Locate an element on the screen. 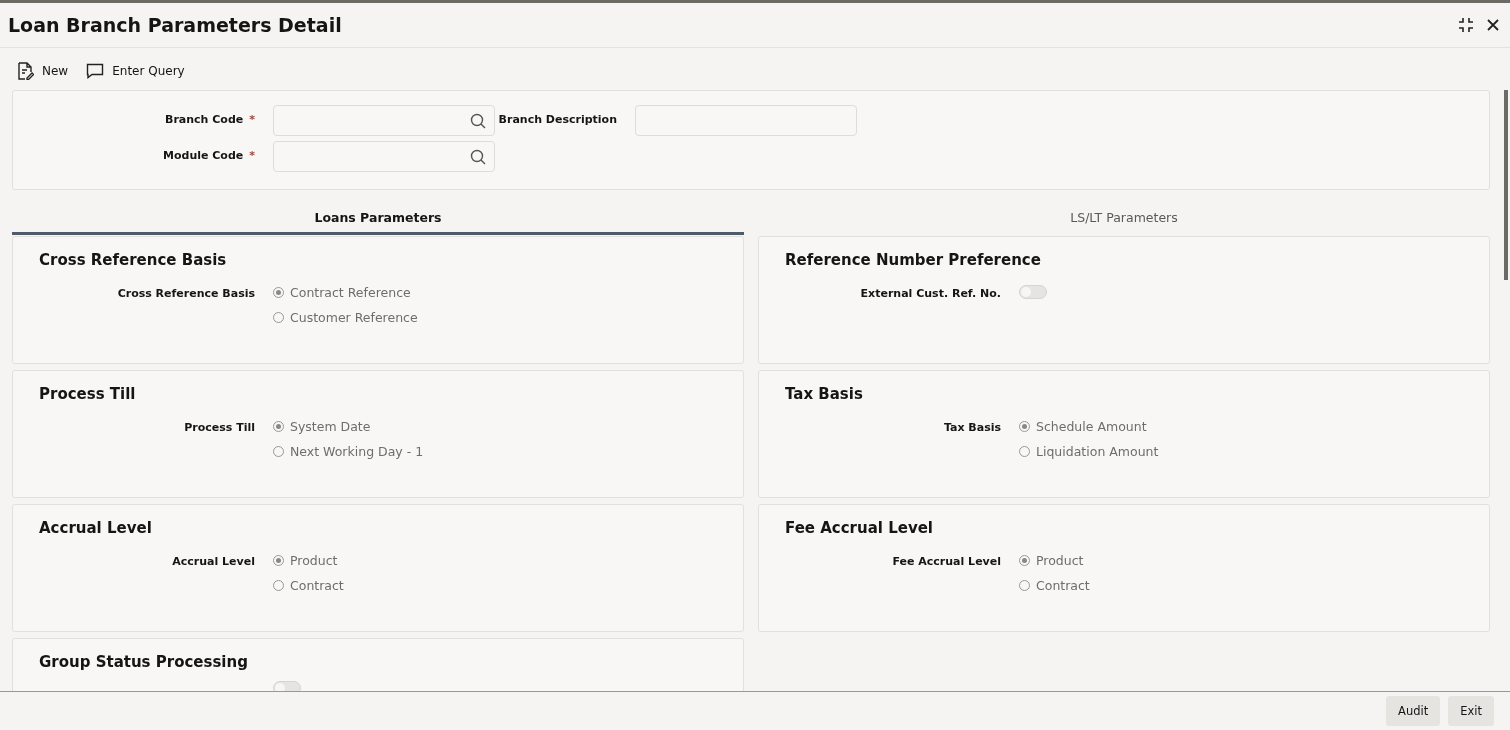  scrollbar is located at coordinates (1506, 185).